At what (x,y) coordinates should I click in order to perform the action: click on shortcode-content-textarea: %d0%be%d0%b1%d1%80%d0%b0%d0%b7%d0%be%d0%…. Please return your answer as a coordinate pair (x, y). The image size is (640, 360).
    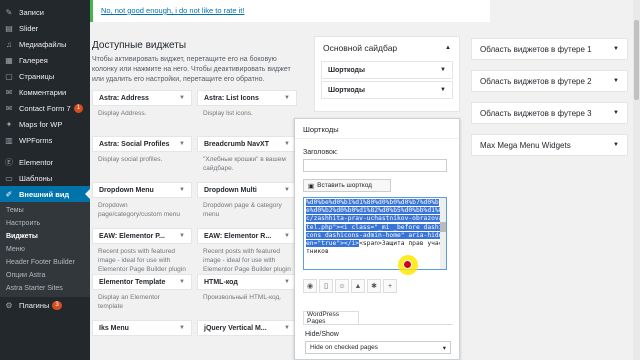
    Looking at the image, I should click on (375, 233).